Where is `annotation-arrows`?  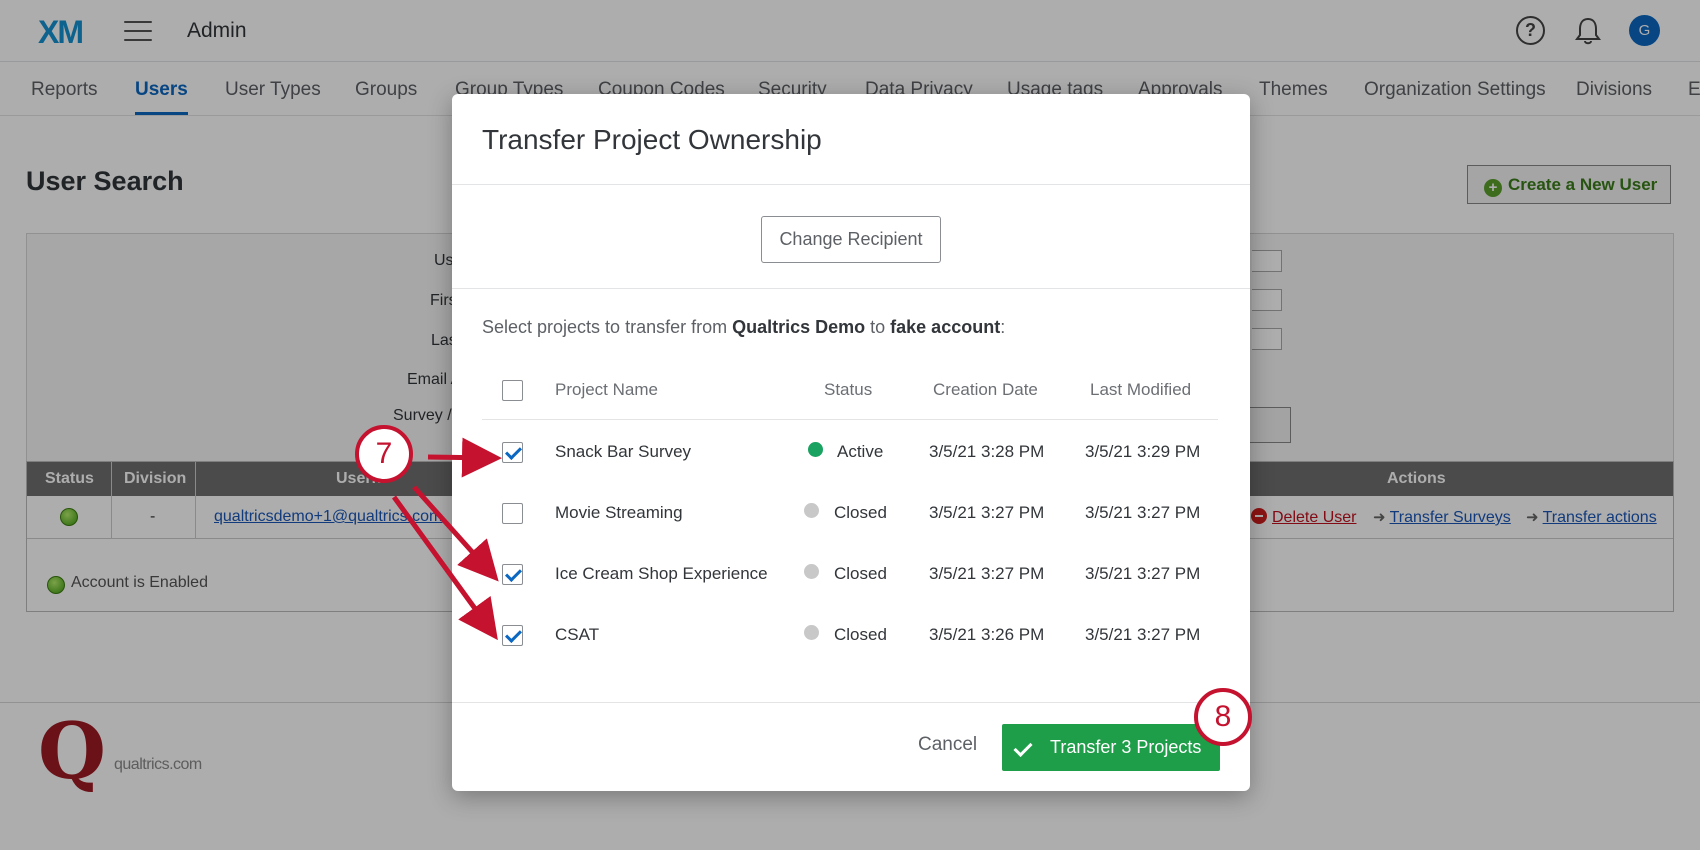
annotation-arrows is located at coordinates (446, 539).